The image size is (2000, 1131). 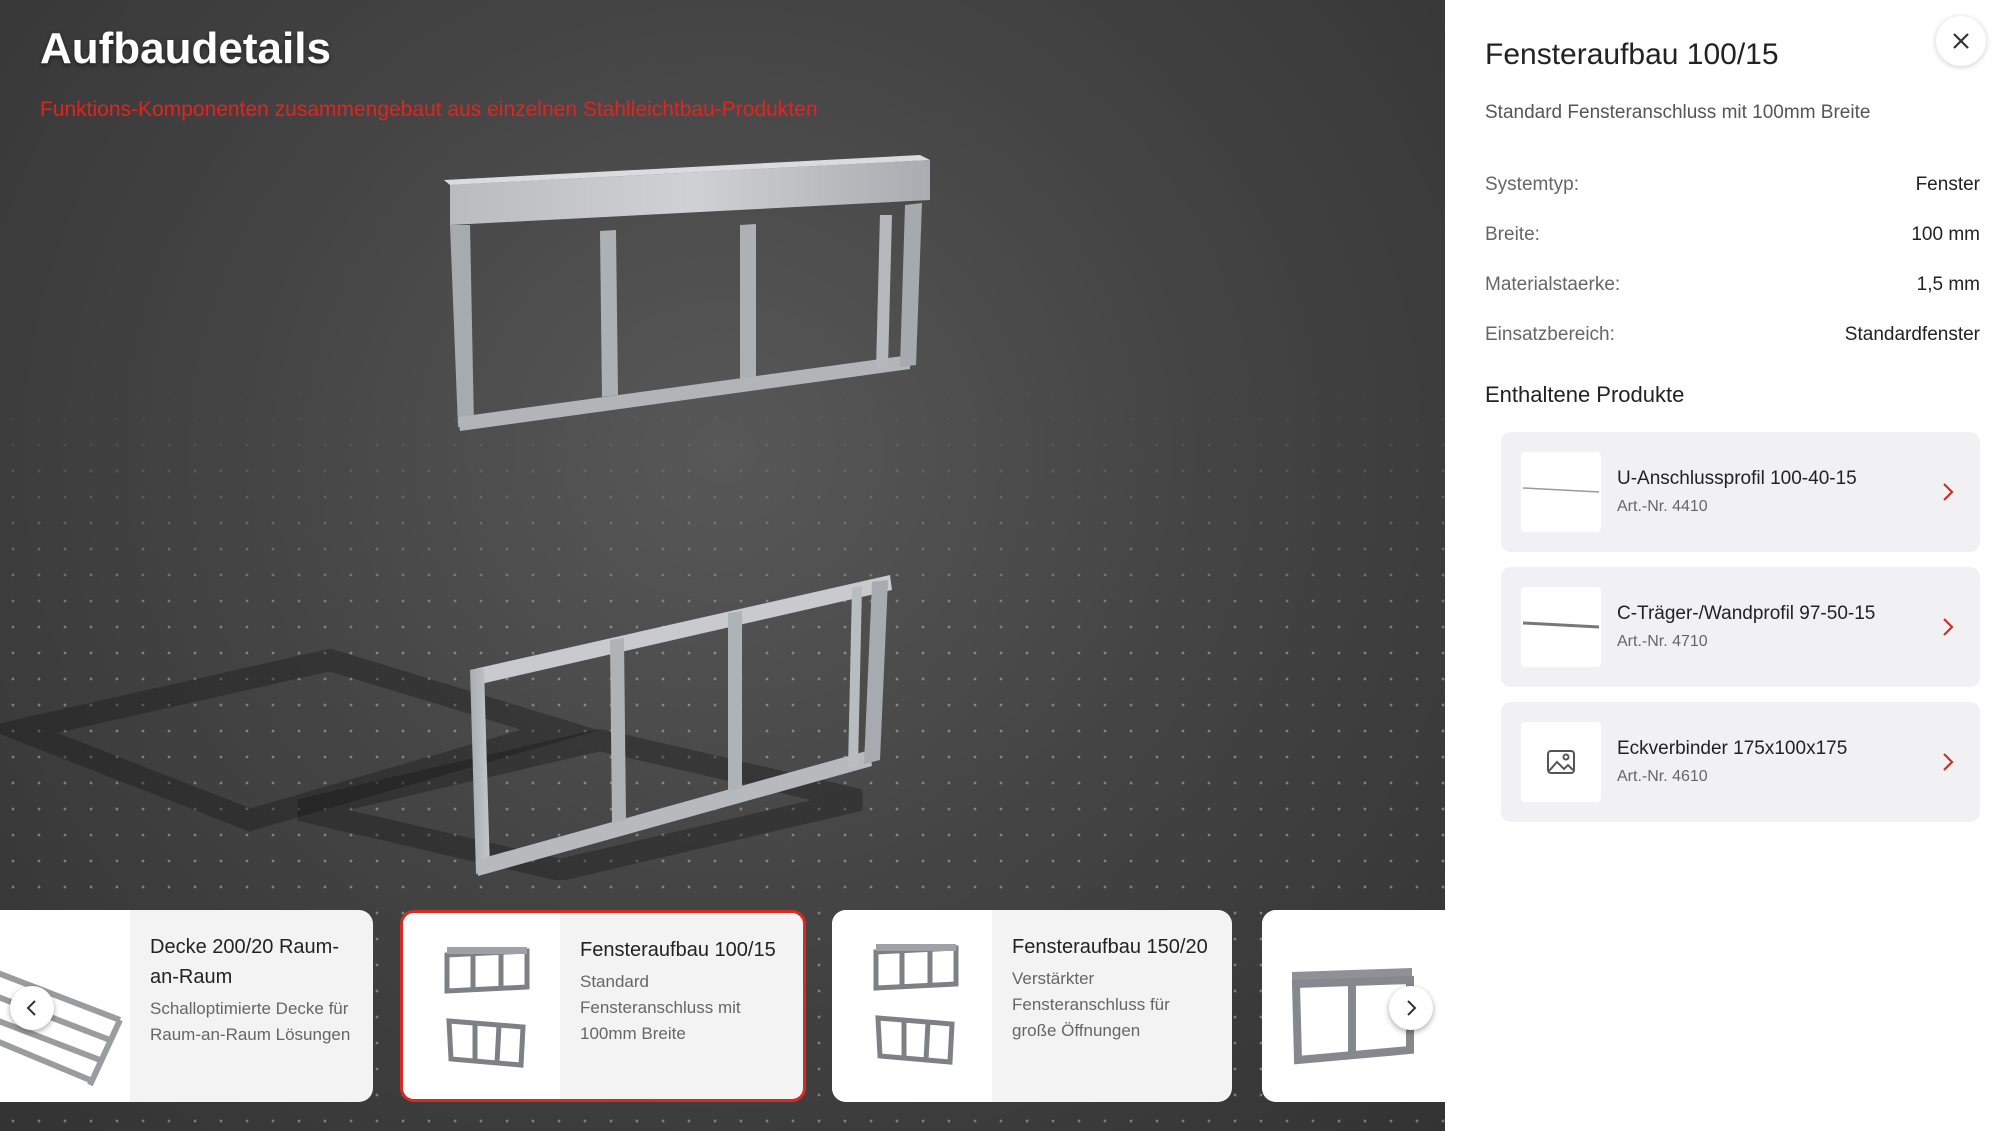 I want to click on spec-row-einsatzbereich: Einsatzbereich: Standardfenster, so click(x=1732, y=335).